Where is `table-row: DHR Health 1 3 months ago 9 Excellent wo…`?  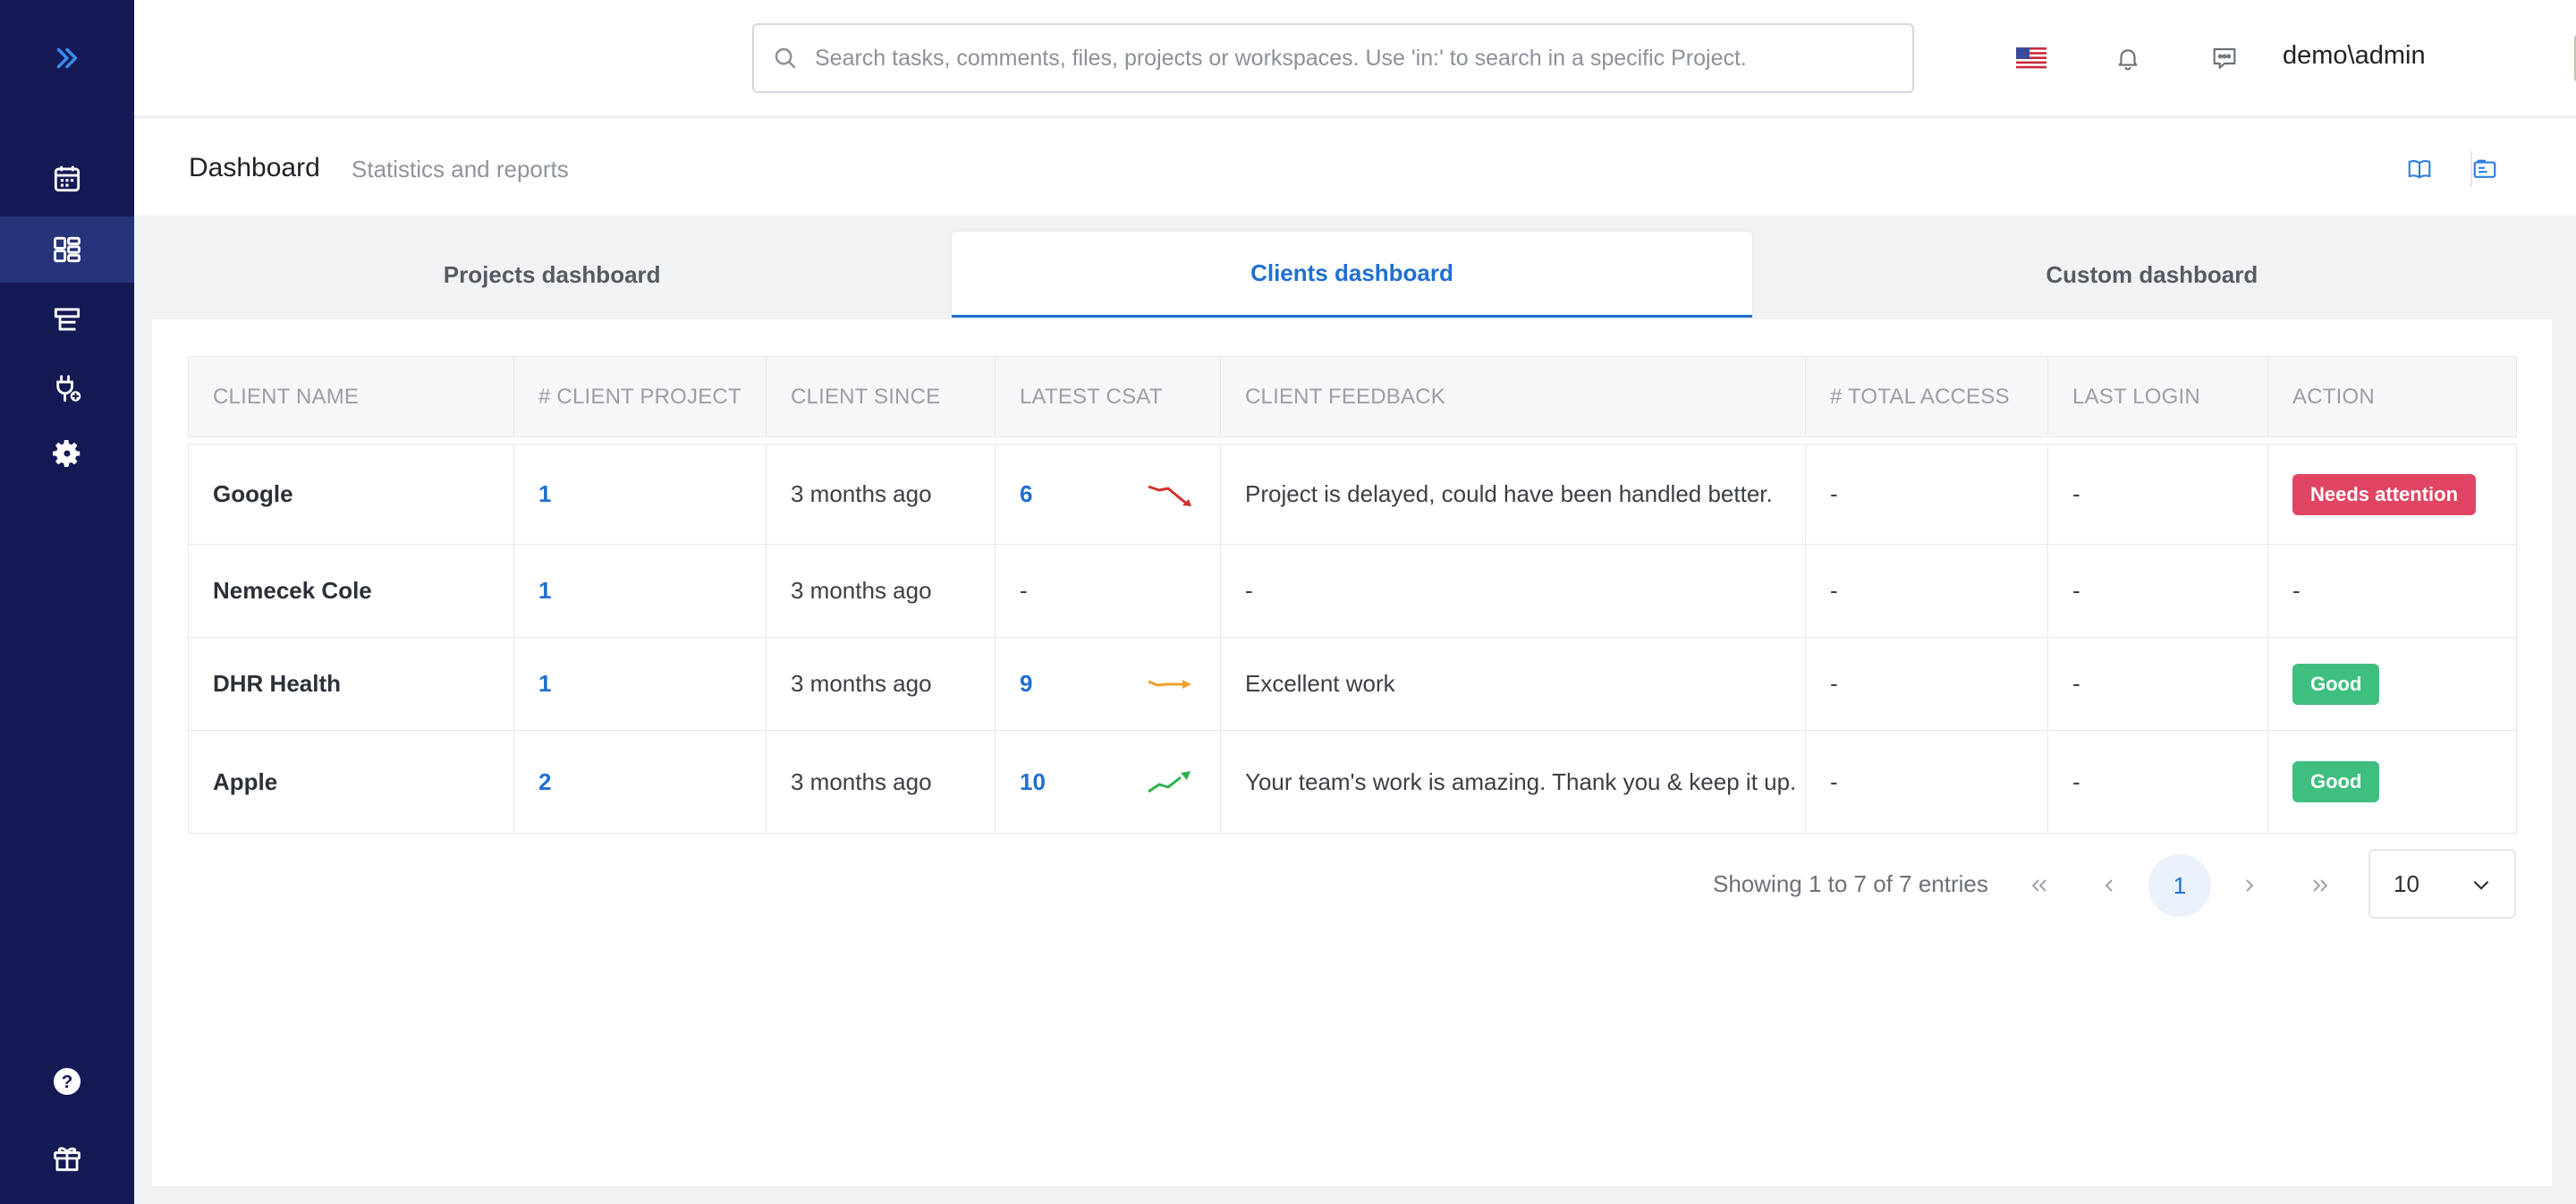 table-row: DHR Health 1 3 months ago 9 Excellent wo… is located at coordinates (1352, 684).